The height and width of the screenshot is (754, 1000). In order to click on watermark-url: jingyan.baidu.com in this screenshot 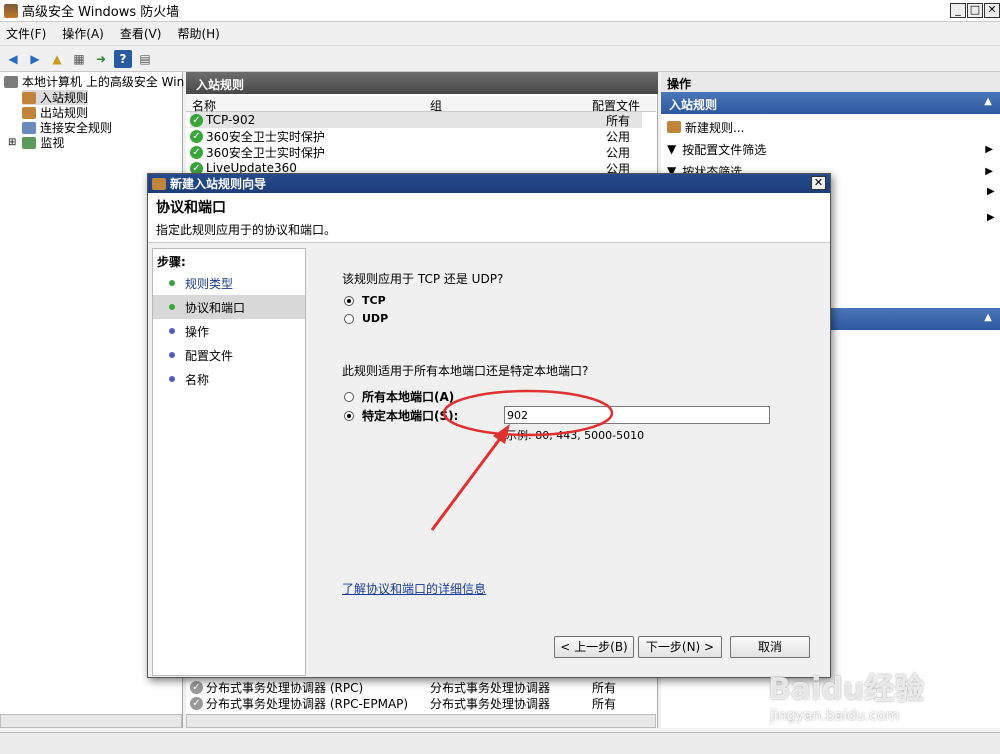, I will do `click(835, 716)`.